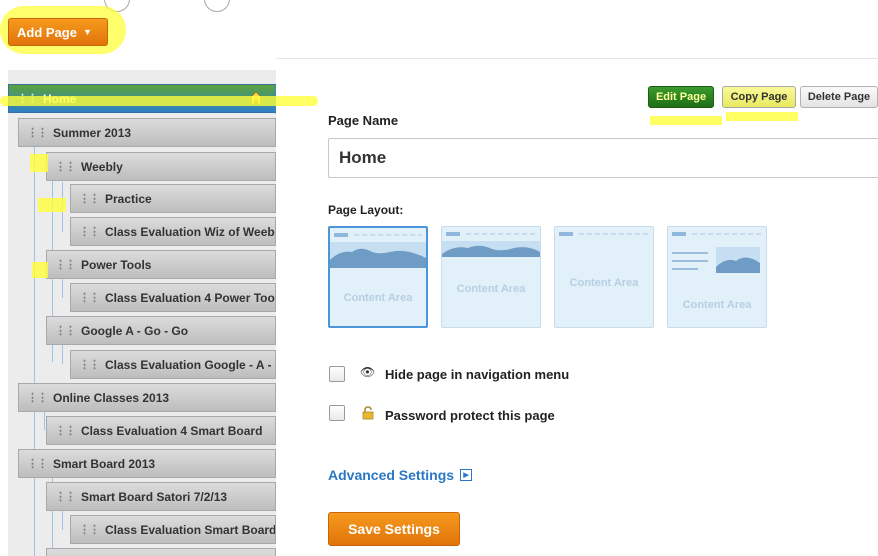 This screenshot has width=878, height=556. What do you see at coordinates (366, 210) in the screenshot?
I see `page-layout-label: Page Layout:` at bounding box center [366, 210].